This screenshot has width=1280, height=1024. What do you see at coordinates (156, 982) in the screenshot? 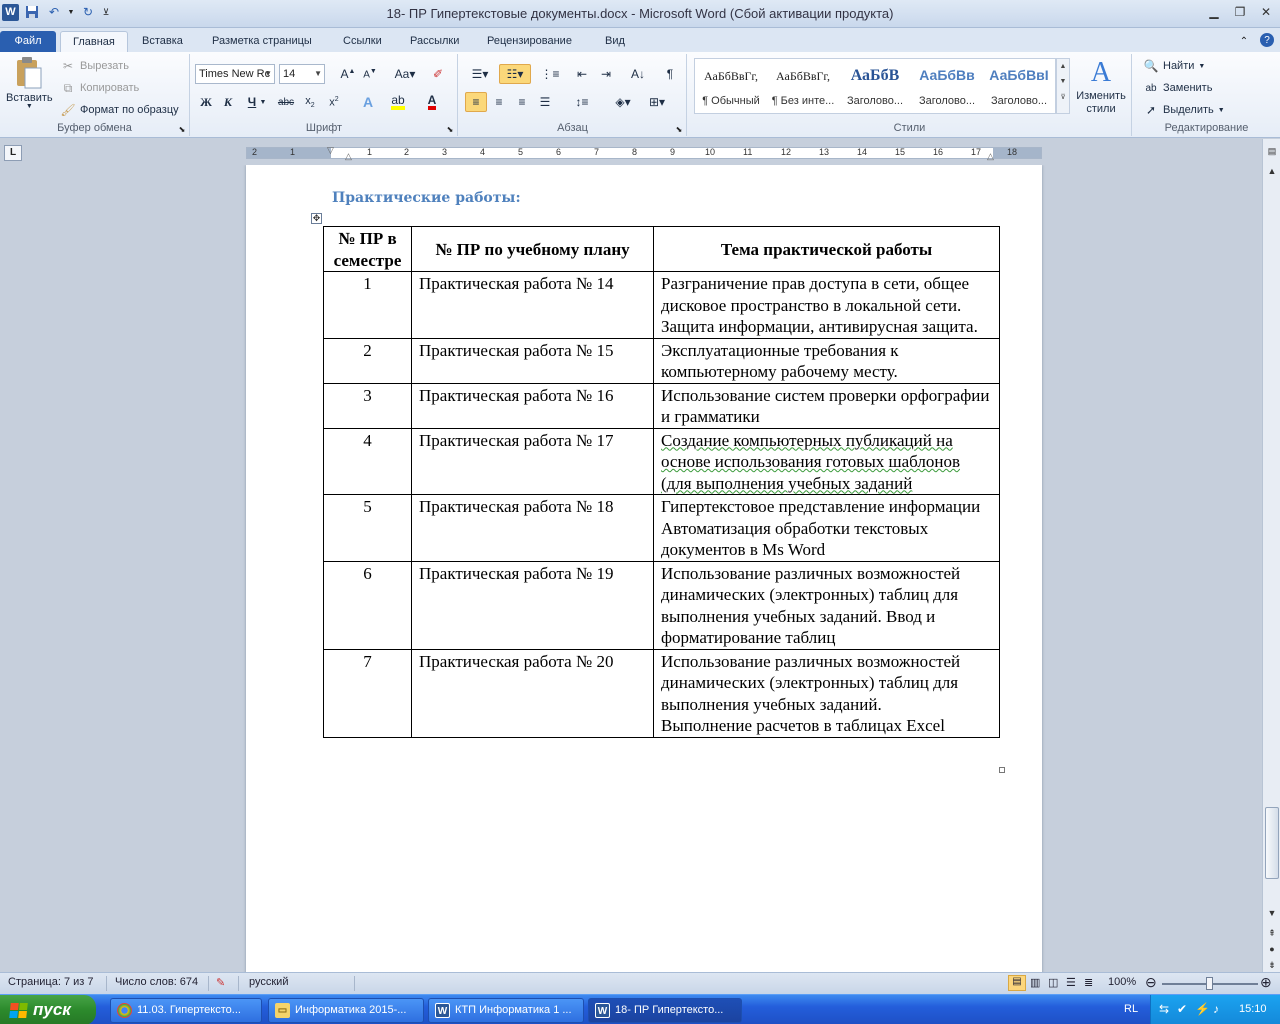
I see `word-count: Число слов: 674` at bounding box center [156, 982].